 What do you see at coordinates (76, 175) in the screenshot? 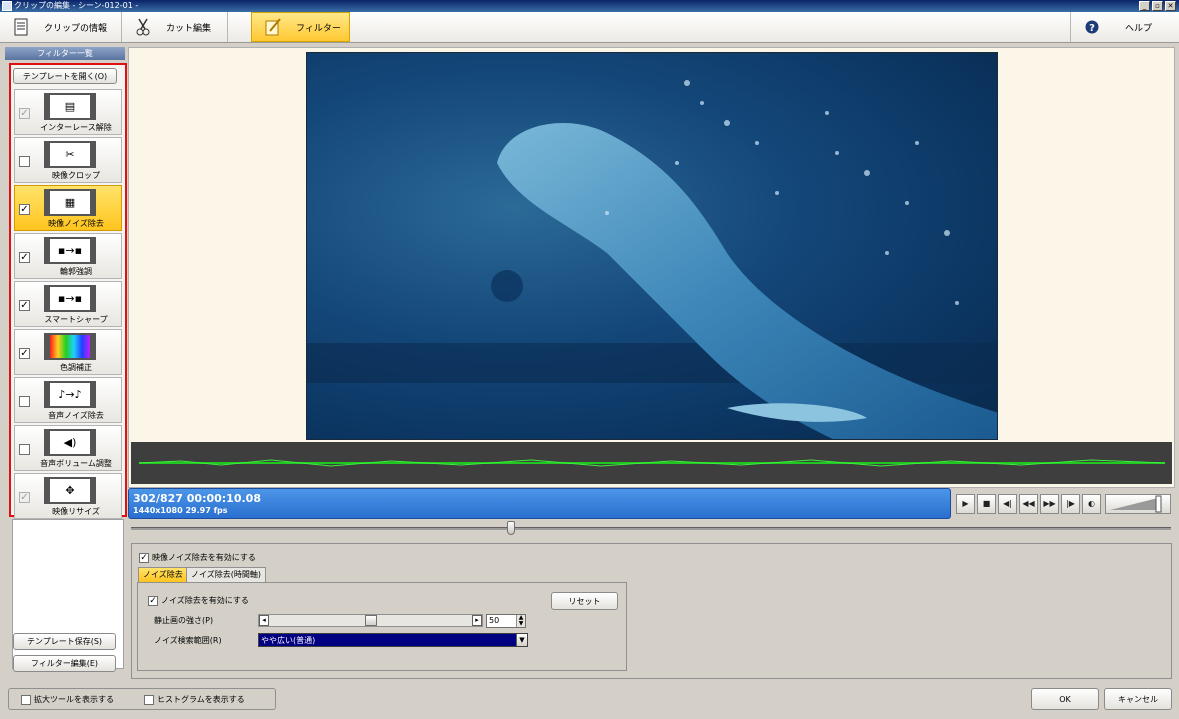
I see `filter-label: 映像クロップ` at bounding box center [76, 175].